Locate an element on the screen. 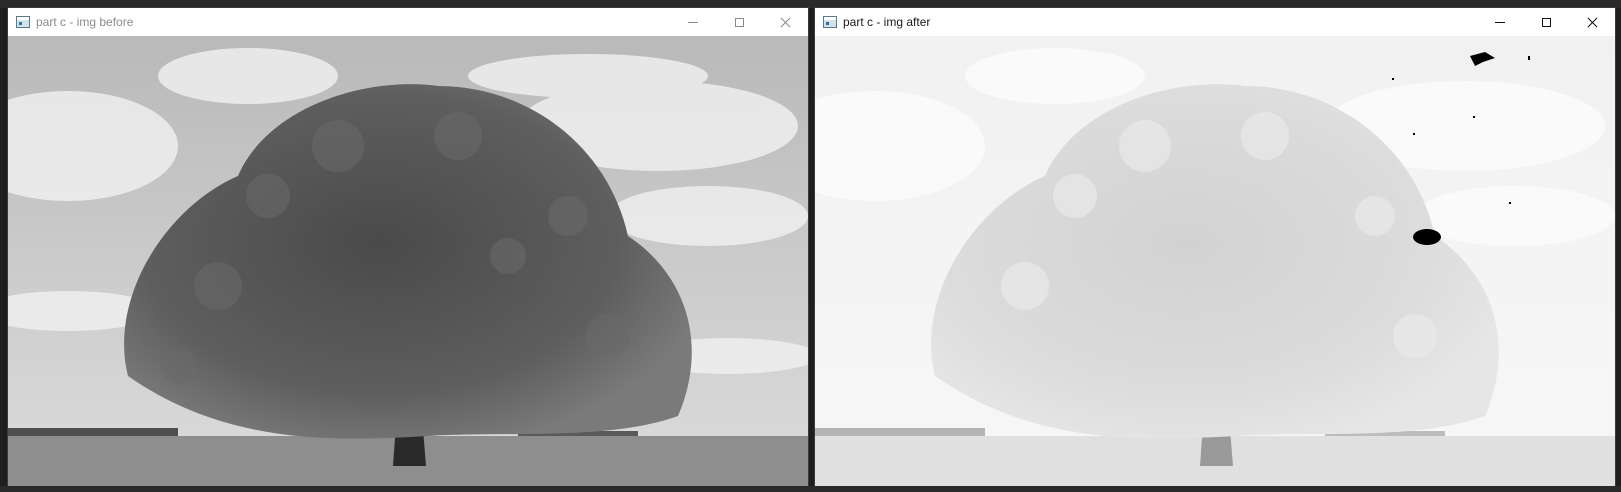 The height and width of the screenshot is (492, 1621). window-title: part c - img before is located at coordinates (85, 22).